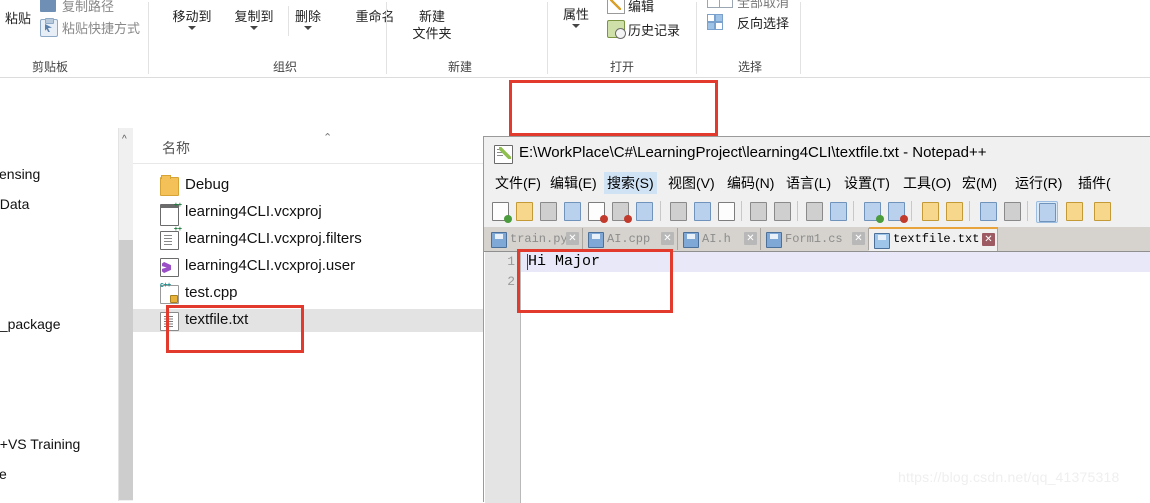  What do you see at coordinates (548, 211) in the screenshot?
I see `save-icon` at bounding box center [548, 211].